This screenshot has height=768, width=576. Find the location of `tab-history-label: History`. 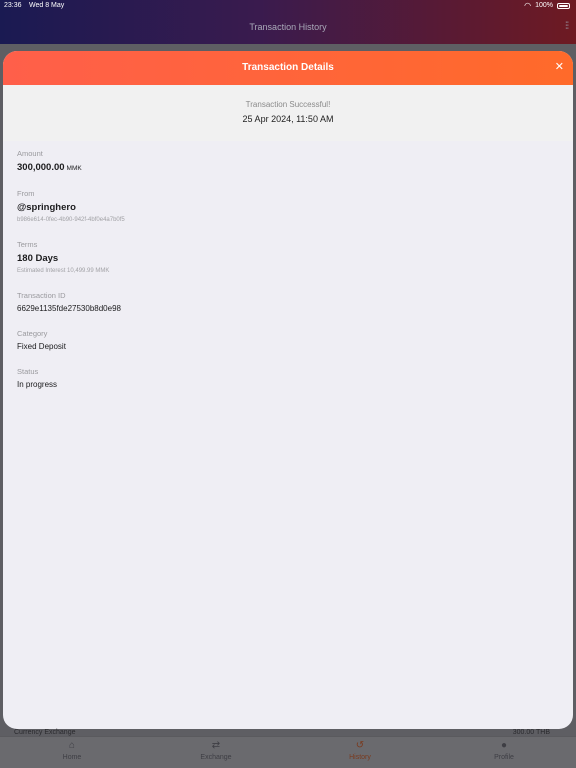

tab-history-label: History is located at coordinates (360, 757).